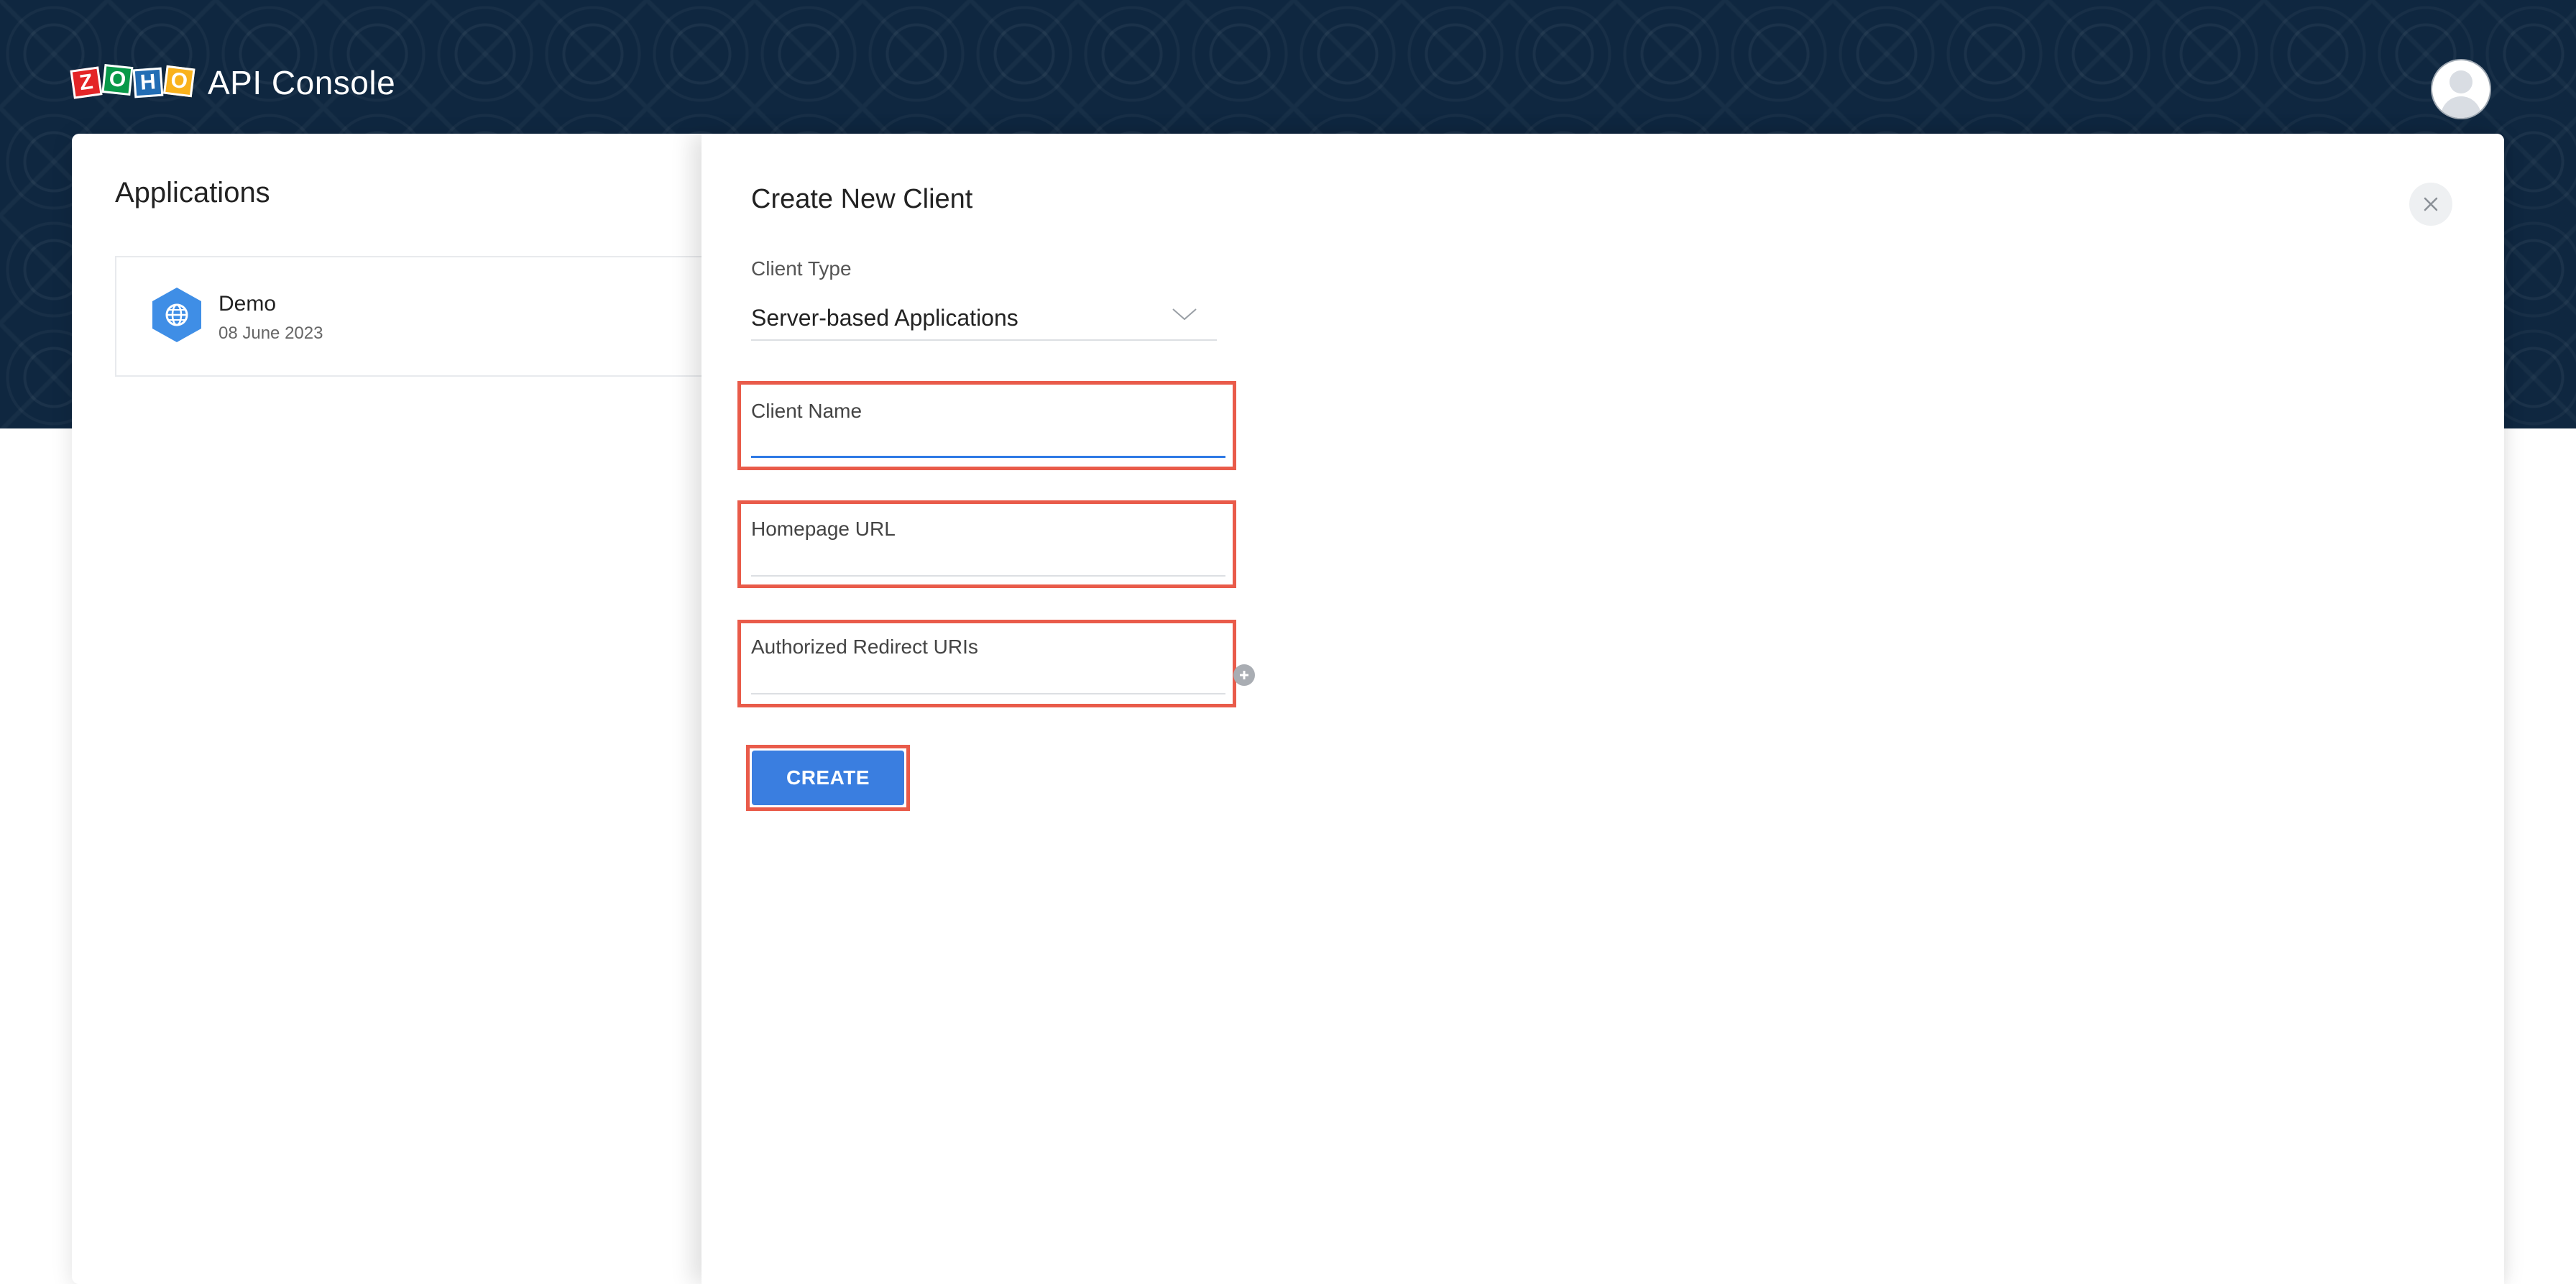 This screenshot has width=2576, height=1284. Describe the element at coordinates (988, 559) in the screenshot. I see `homepage-url-input` at that location.